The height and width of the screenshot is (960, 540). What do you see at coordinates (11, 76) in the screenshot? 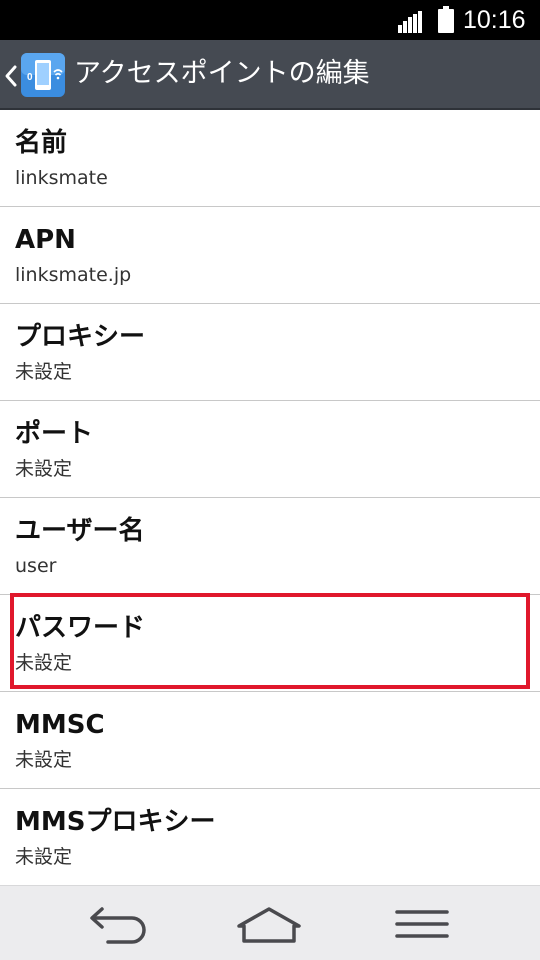
I see `chevron-left-icon` at bounding box center [11, 76].